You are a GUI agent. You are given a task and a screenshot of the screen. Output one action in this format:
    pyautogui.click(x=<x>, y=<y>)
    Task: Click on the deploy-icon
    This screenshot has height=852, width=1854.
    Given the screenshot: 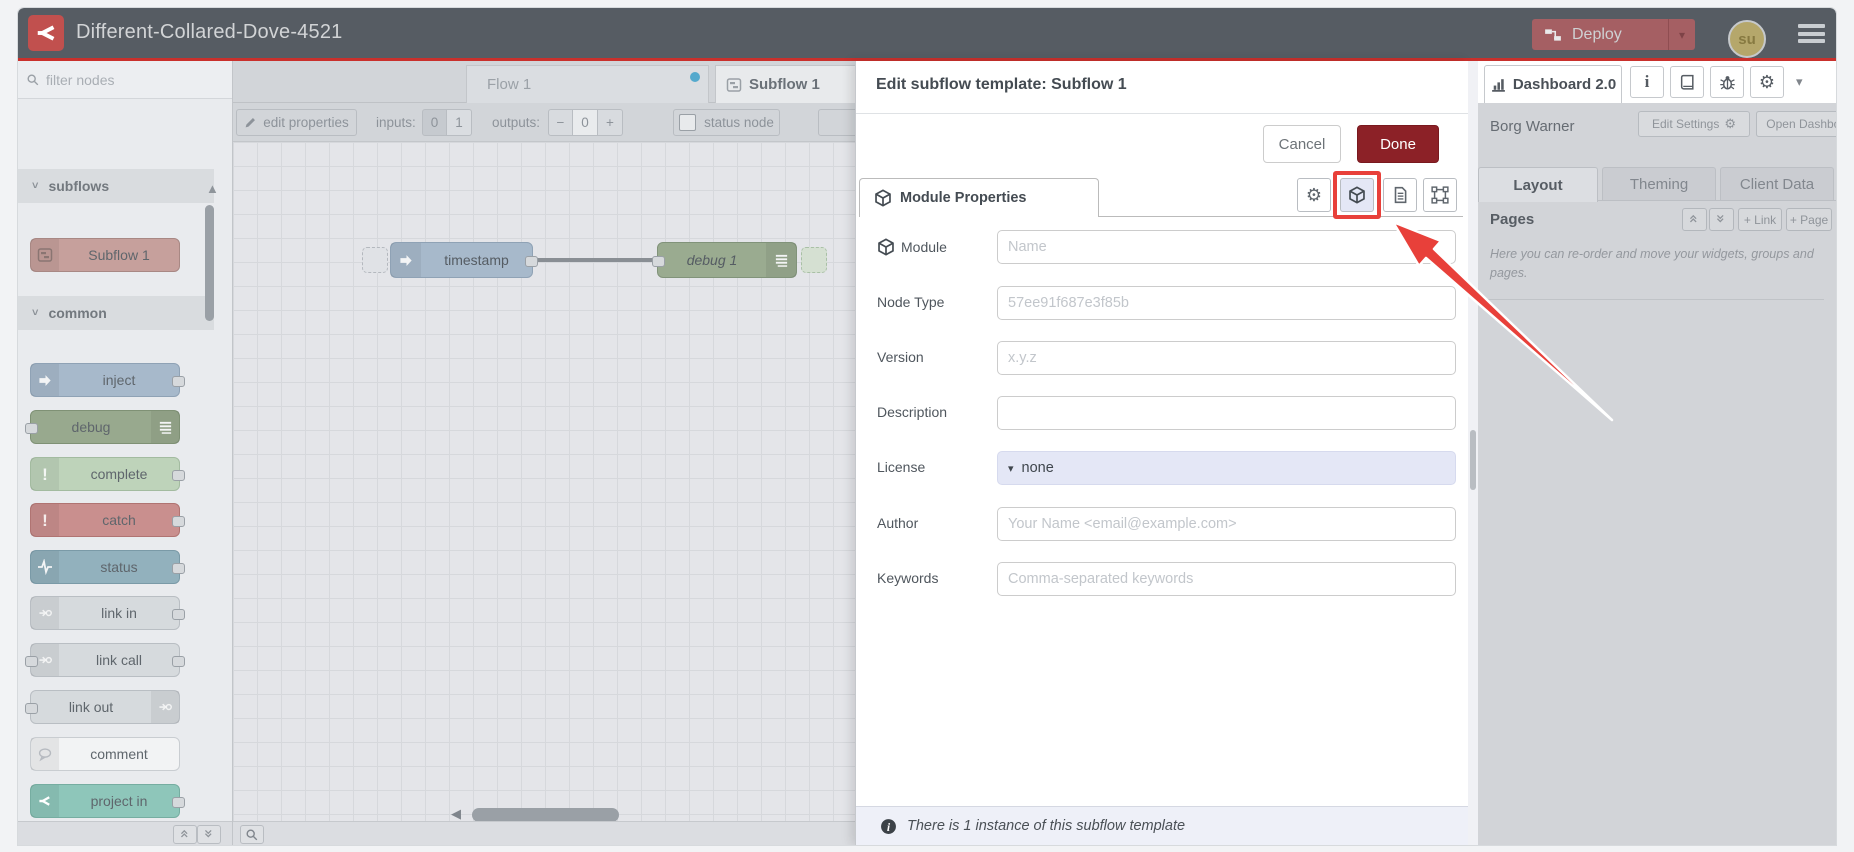 What is the action you would take?
    pyautogui.click(x=1553, y=35)
    